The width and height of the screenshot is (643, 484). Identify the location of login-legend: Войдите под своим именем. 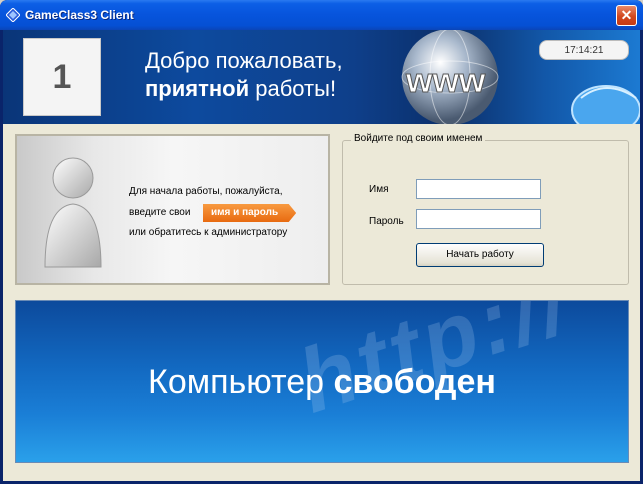
(418, 138).